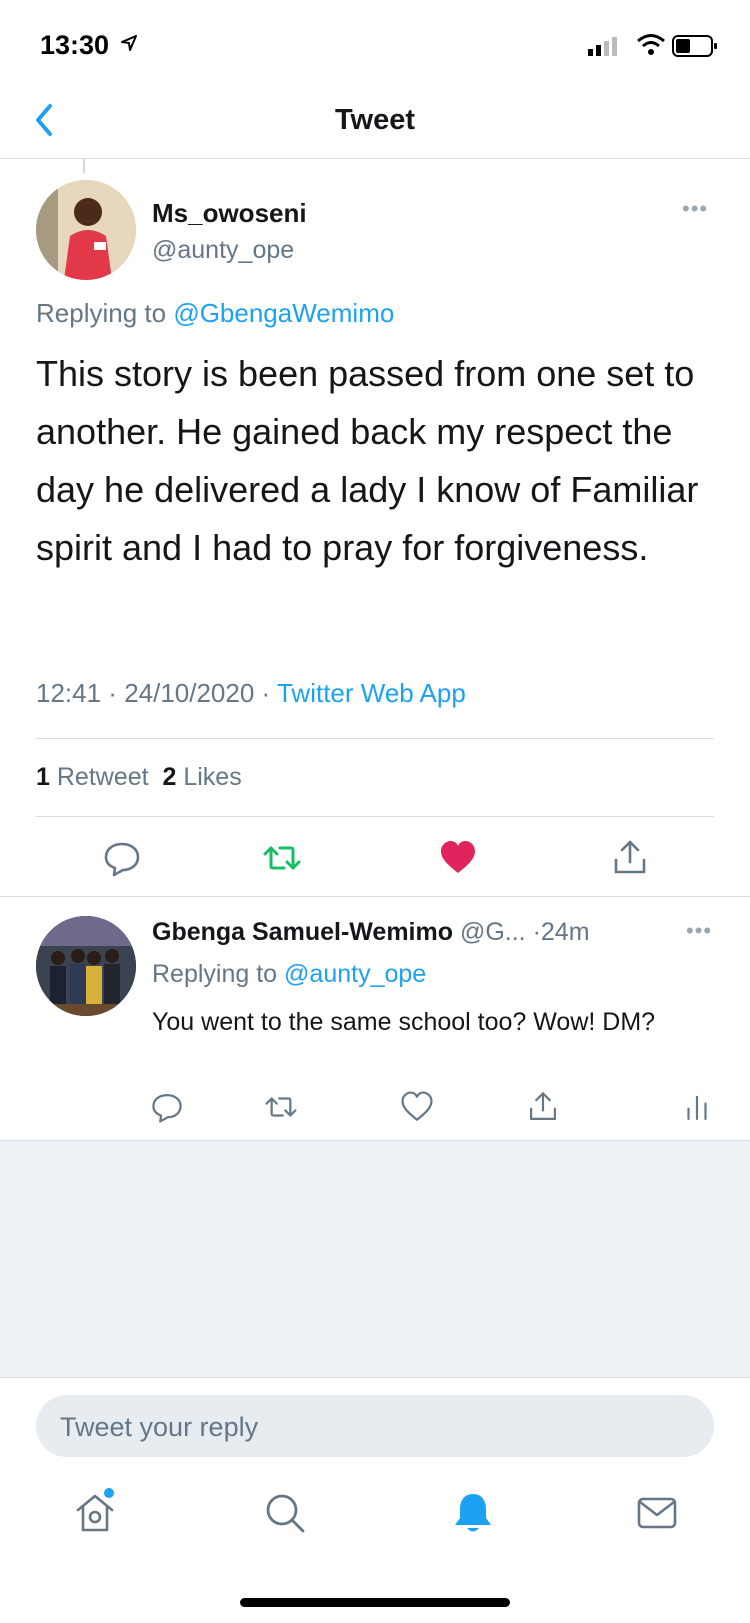  What do you see at coordinates (229, 213) in the screenshot?
I see `author-name: Ms_owoseni` at bounding box center [229, 213].